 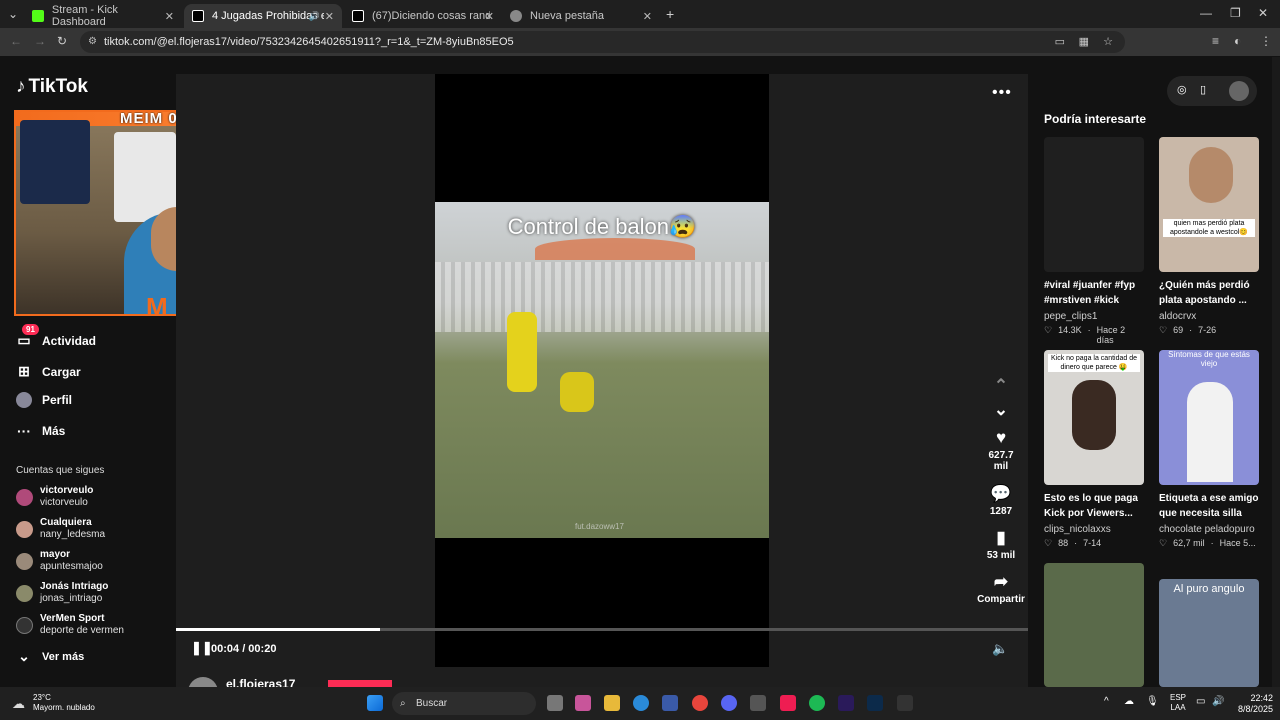 I want to click on recommendation-card: Al puro angulo, so click(x=1209, y=633).